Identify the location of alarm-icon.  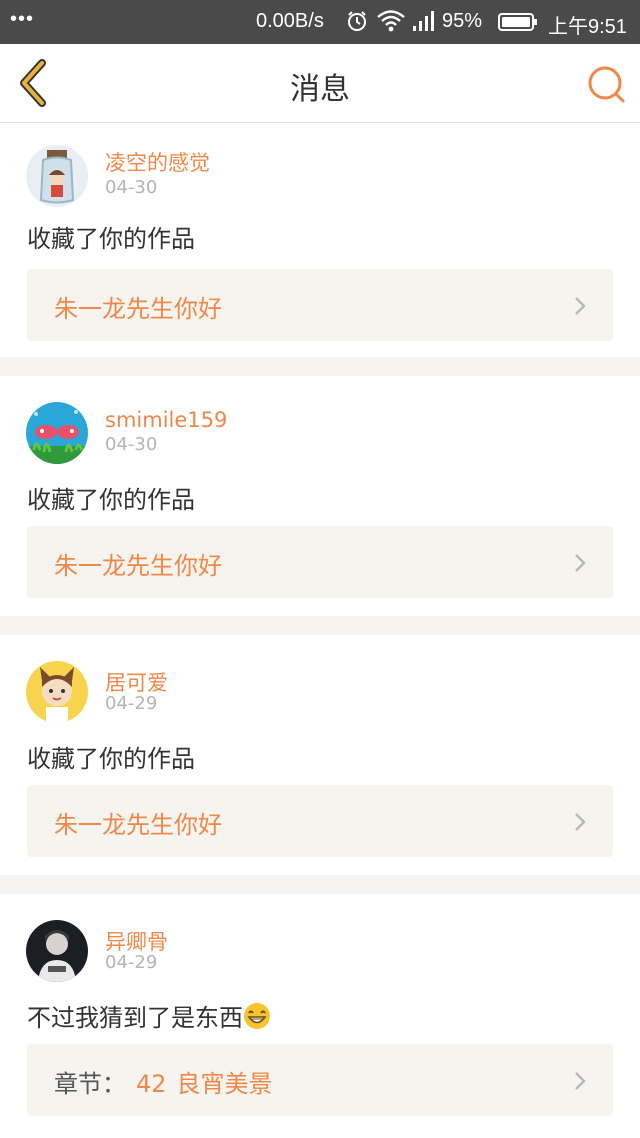
(357, 21).